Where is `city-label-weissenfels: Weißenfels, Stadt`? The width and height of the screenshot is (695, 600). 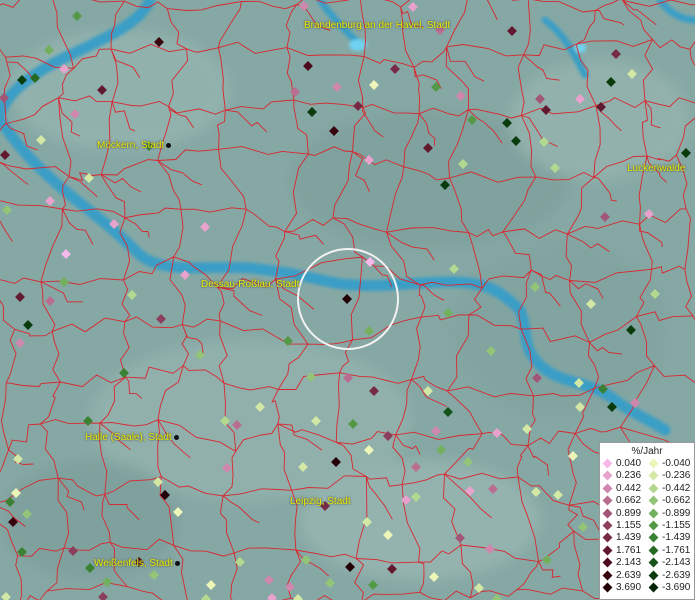 city-label-weissenfels: Weißenfels, Stadt is located at coordinates (137, 563).